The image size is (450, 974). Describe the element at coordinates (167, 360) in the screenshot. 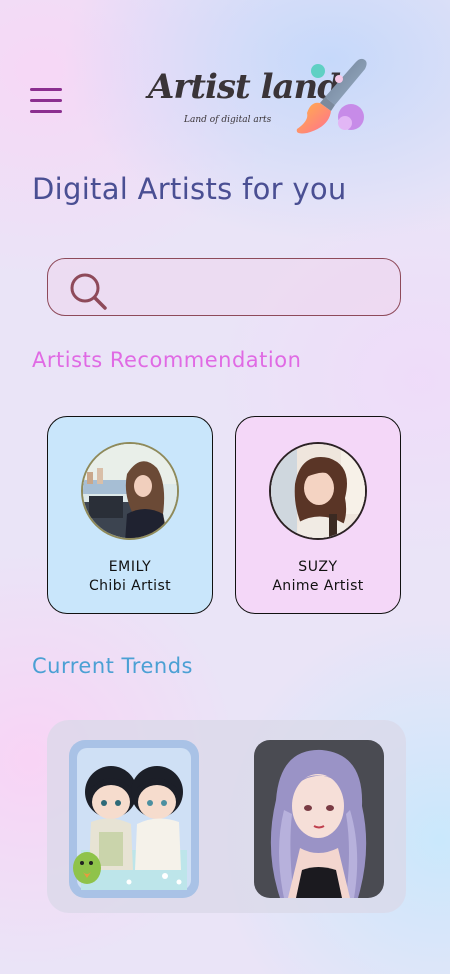

I see `section-heading-recommendations: Artists Recommendation` at that location.